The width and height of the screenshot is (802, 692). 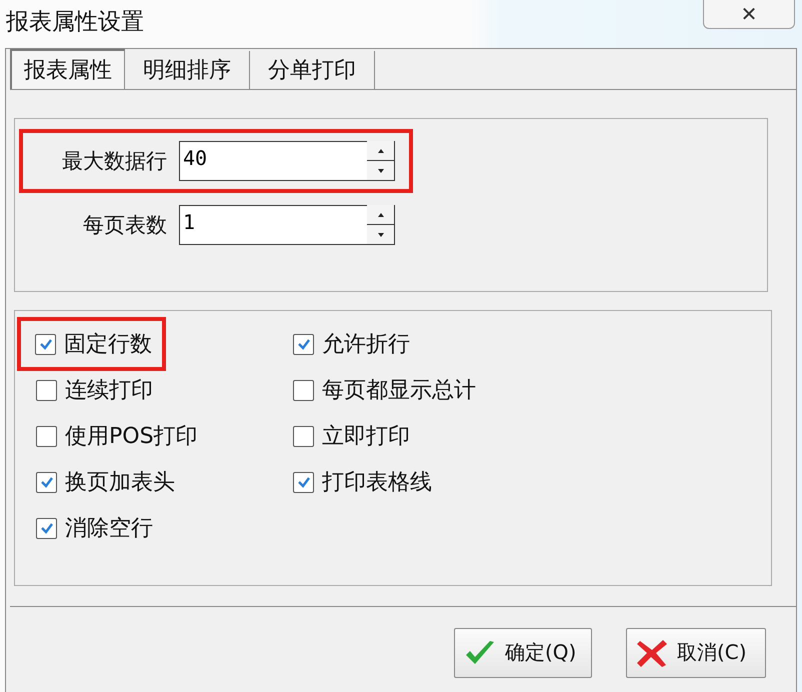 What do you see at coordinates (125, 225) in the screenshot?
I see `field-label: 每页表数` at bounding box center [125, 225].